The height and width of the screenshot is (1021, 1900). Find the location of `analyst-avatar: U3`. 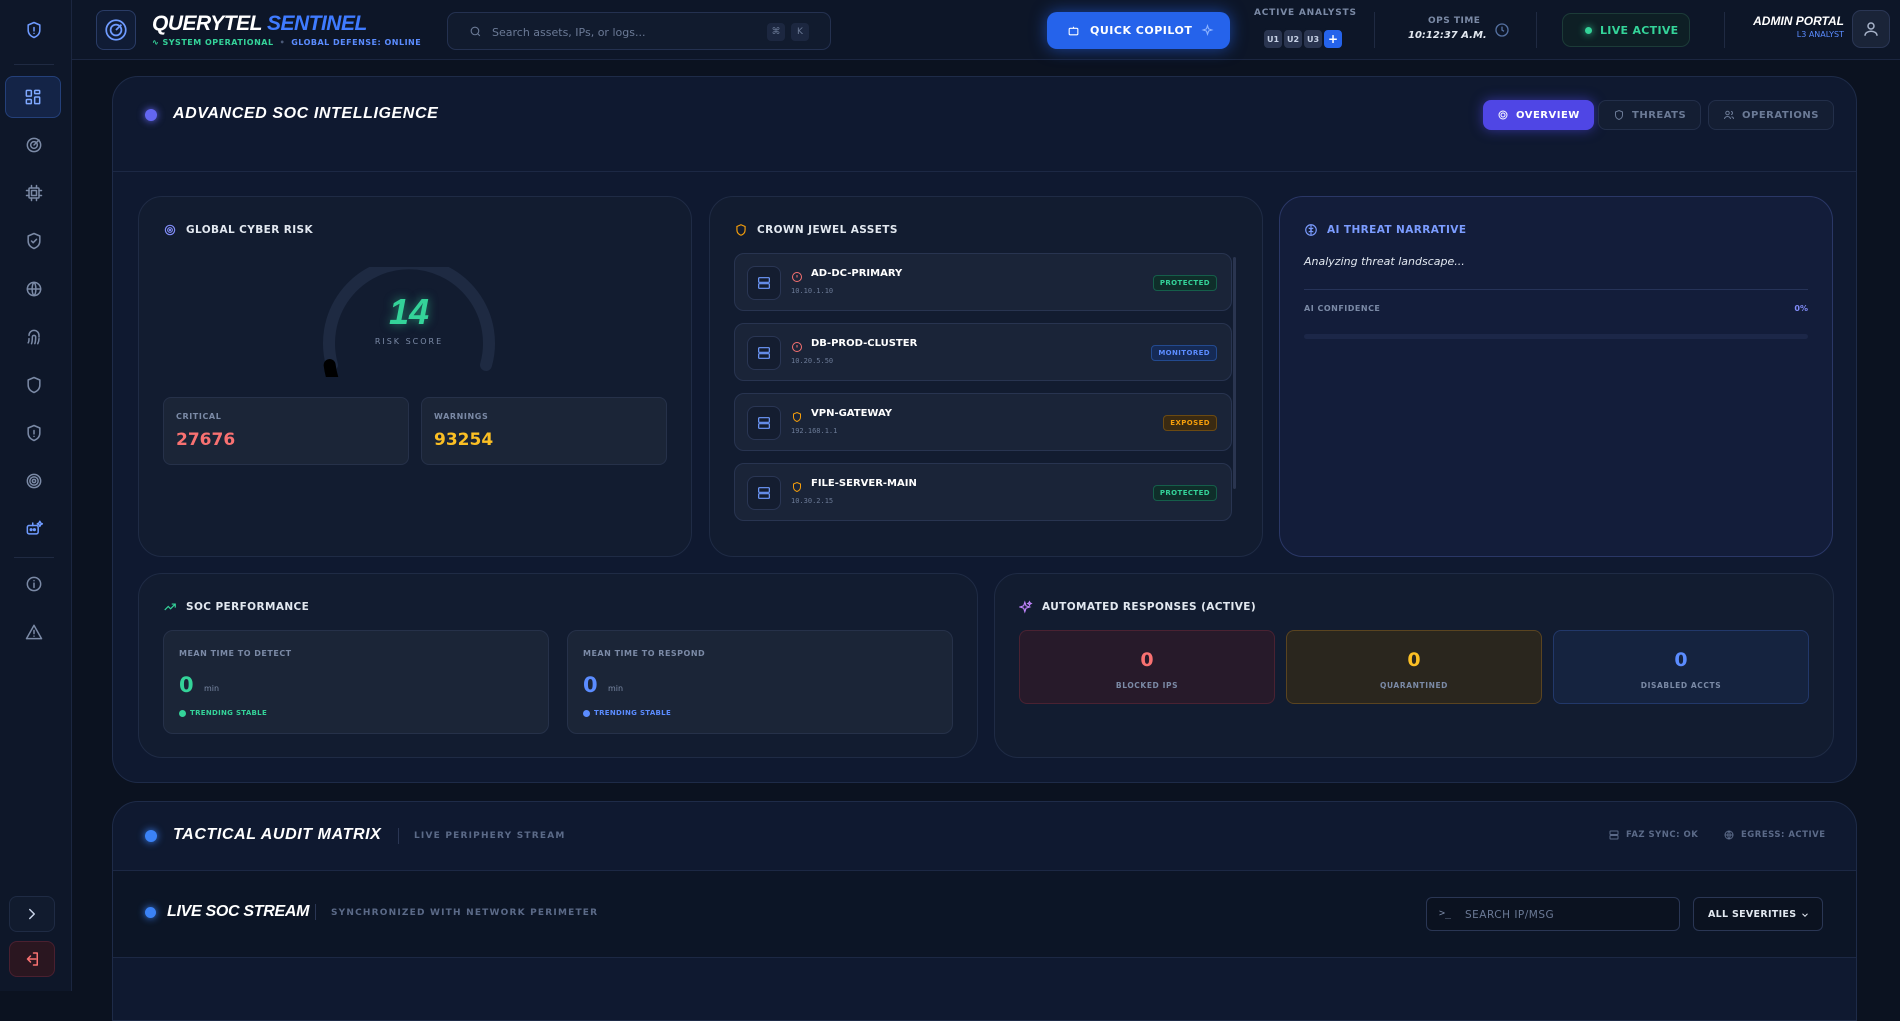

analyst-avatar: U3 is located at coordinates (1313, 39).